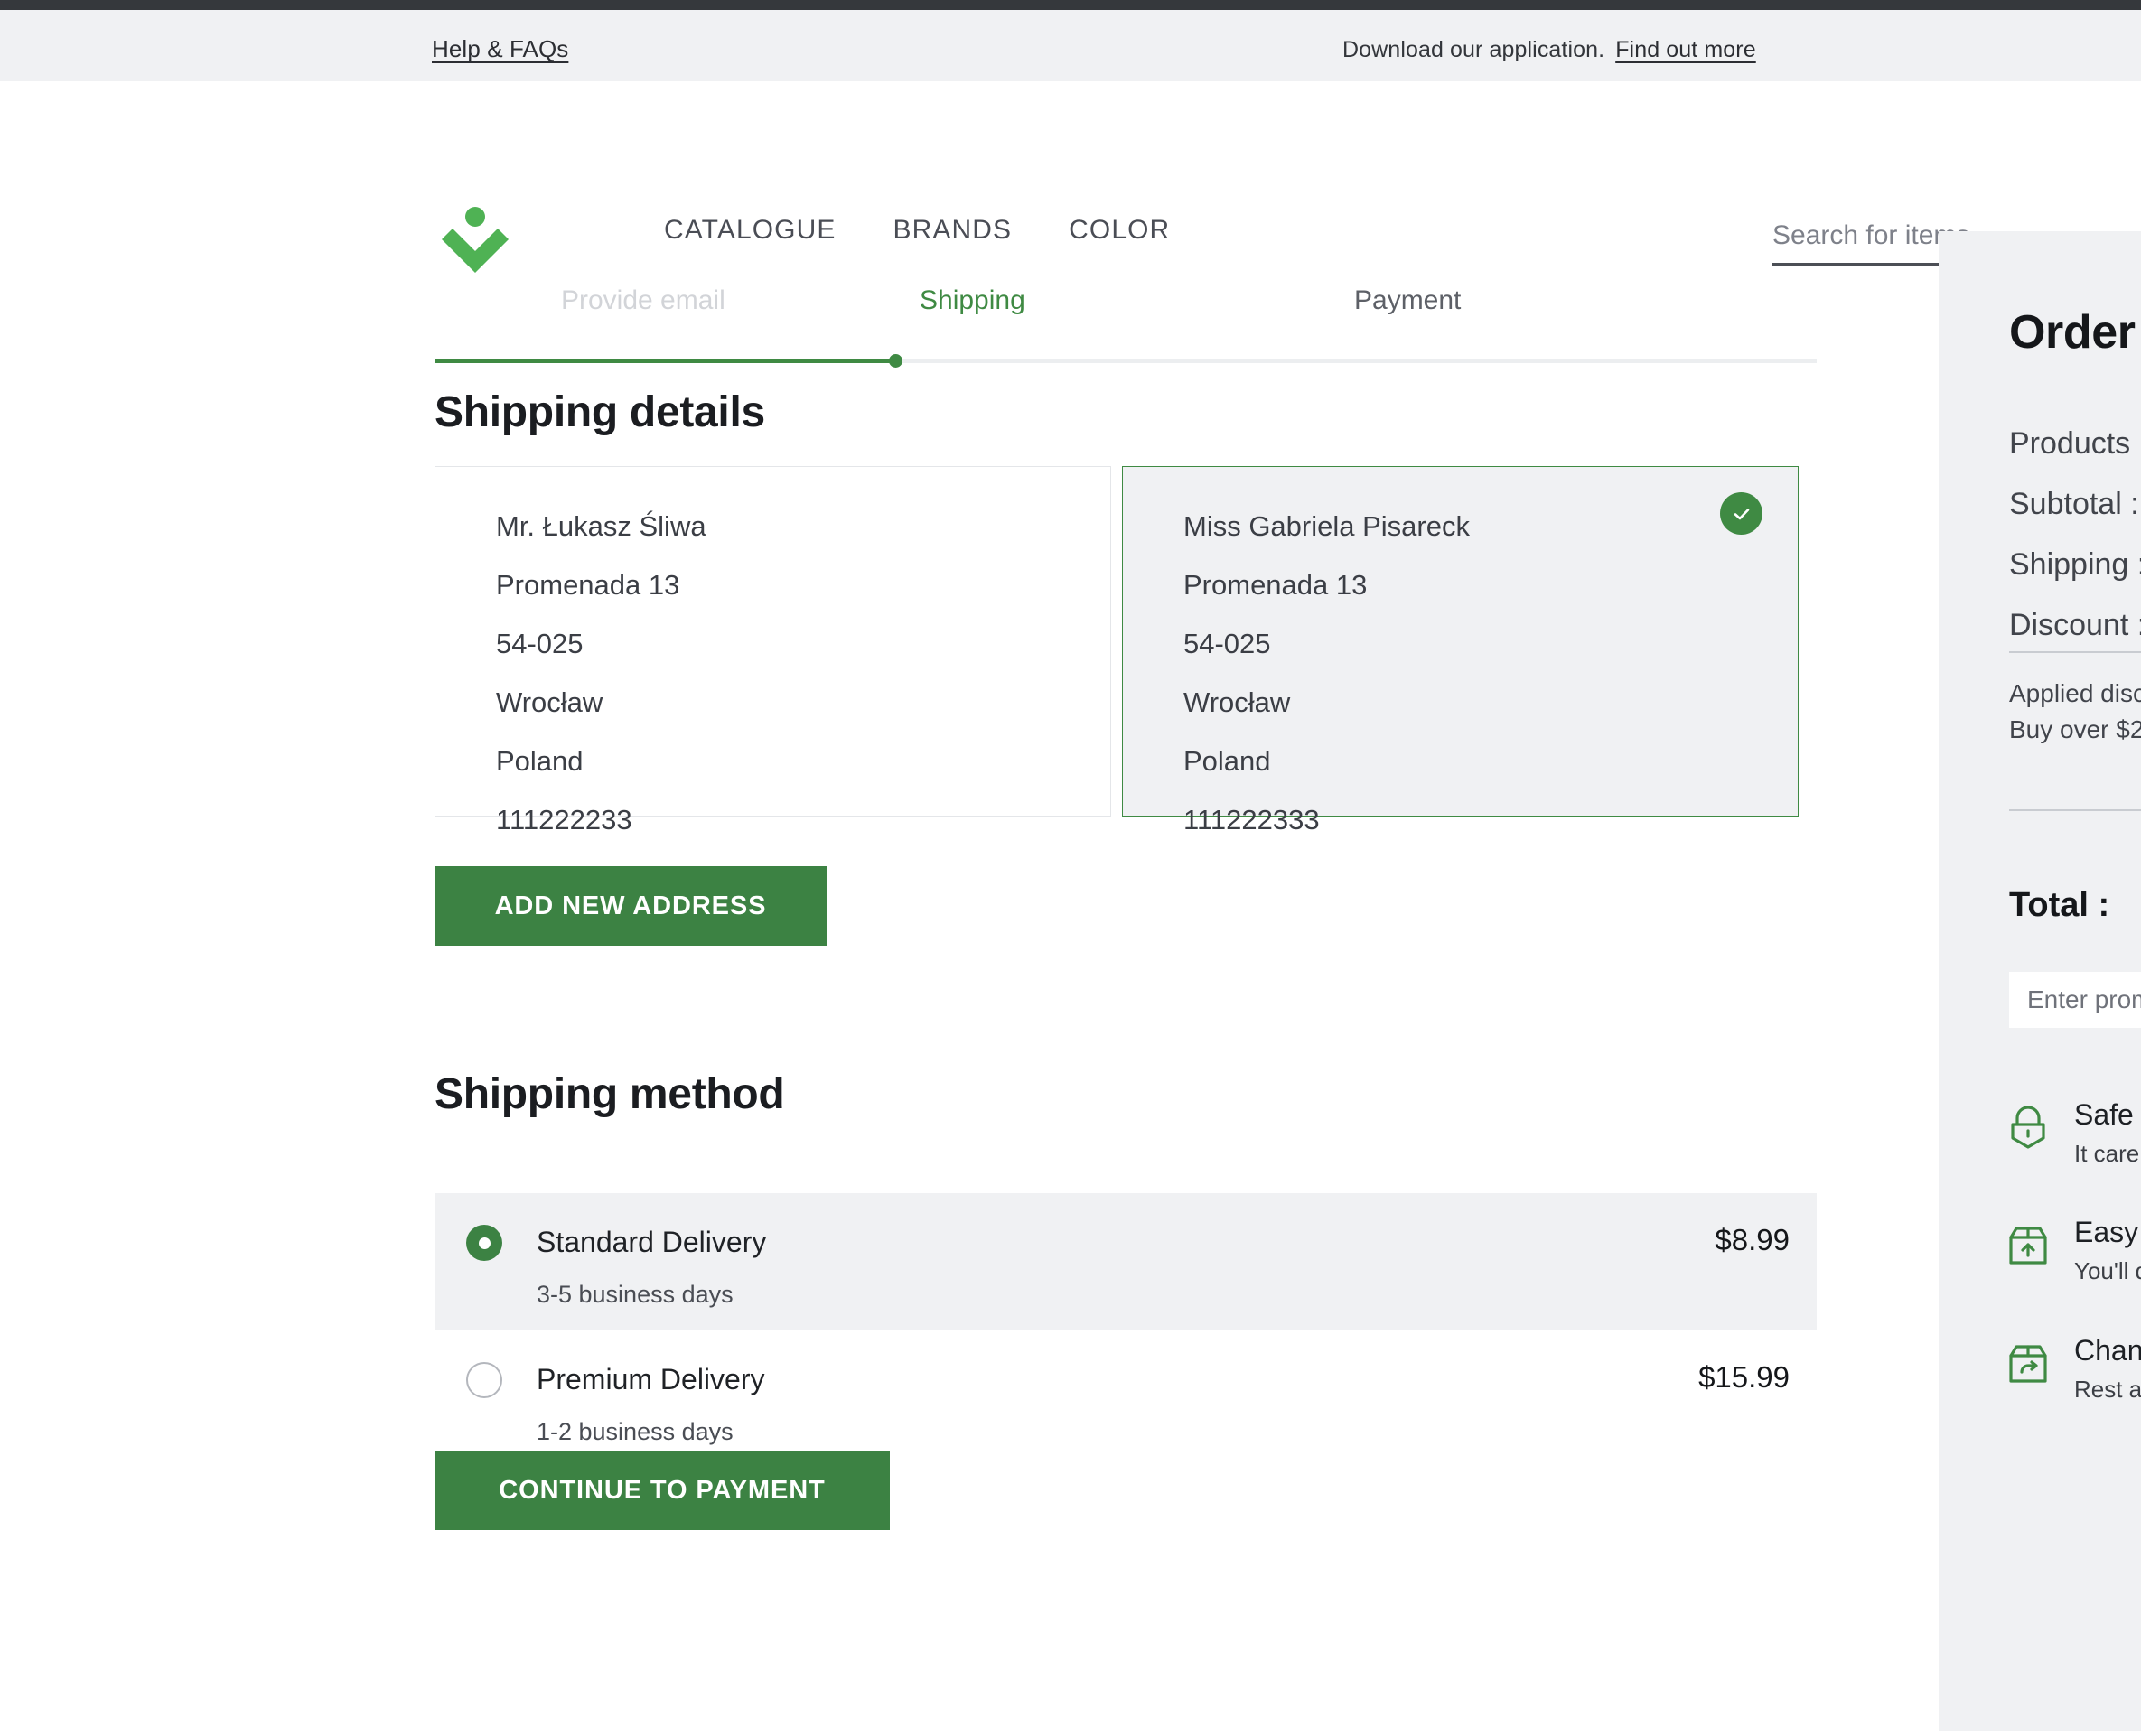 This screenshot has height=1736, width=2141. Describe the element at coordinates (1326, 526) in the screenshot. I see `address-name: Miss Gabriela Pisareck` at that location.